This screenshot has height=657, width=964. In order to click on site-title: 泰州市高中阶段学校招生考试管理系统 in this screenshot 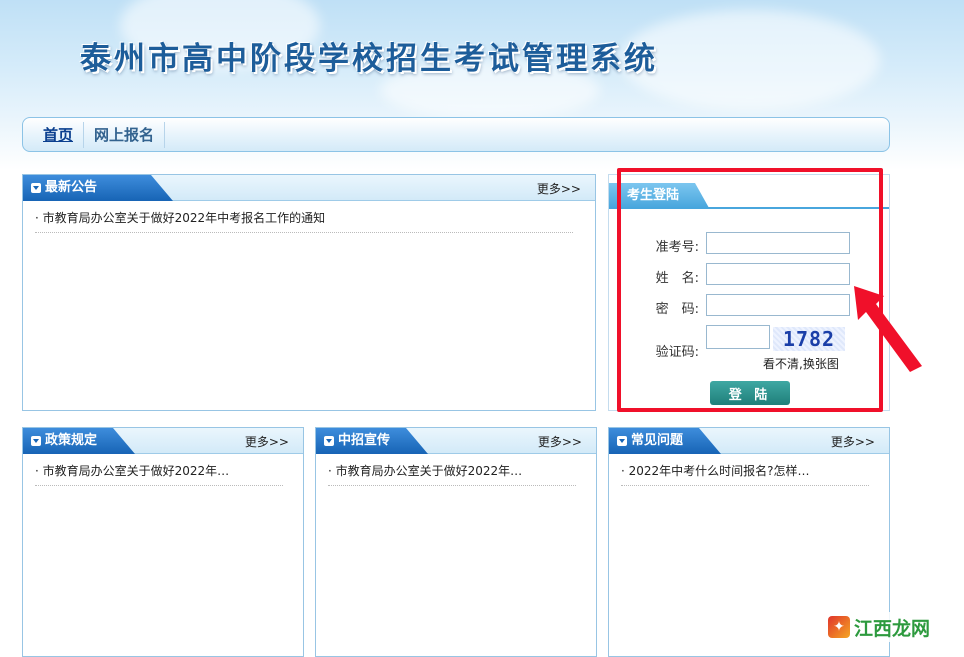, I will do `click(369, 59)`.